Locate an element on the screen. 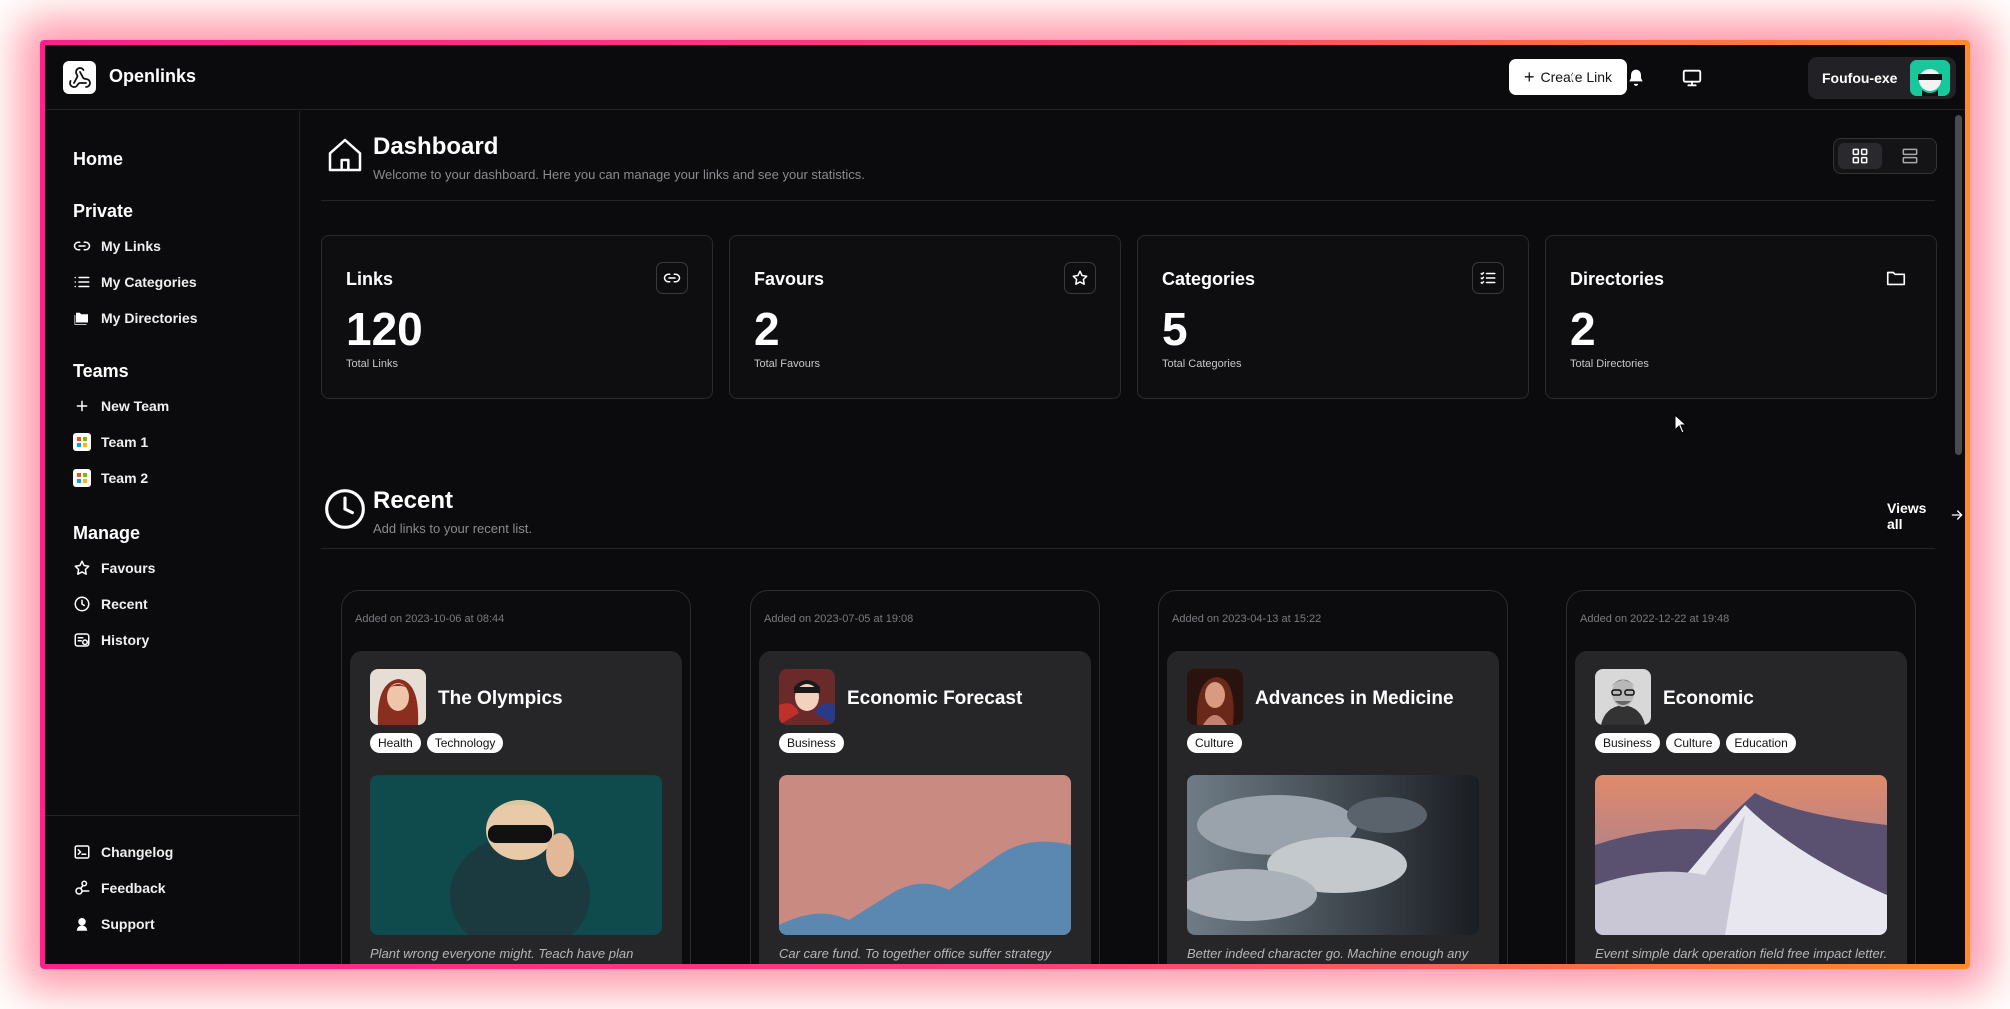 The width and height of the screenshot is (2010, 1009). stat-title: Directories is located at coordinates (1617, 279).